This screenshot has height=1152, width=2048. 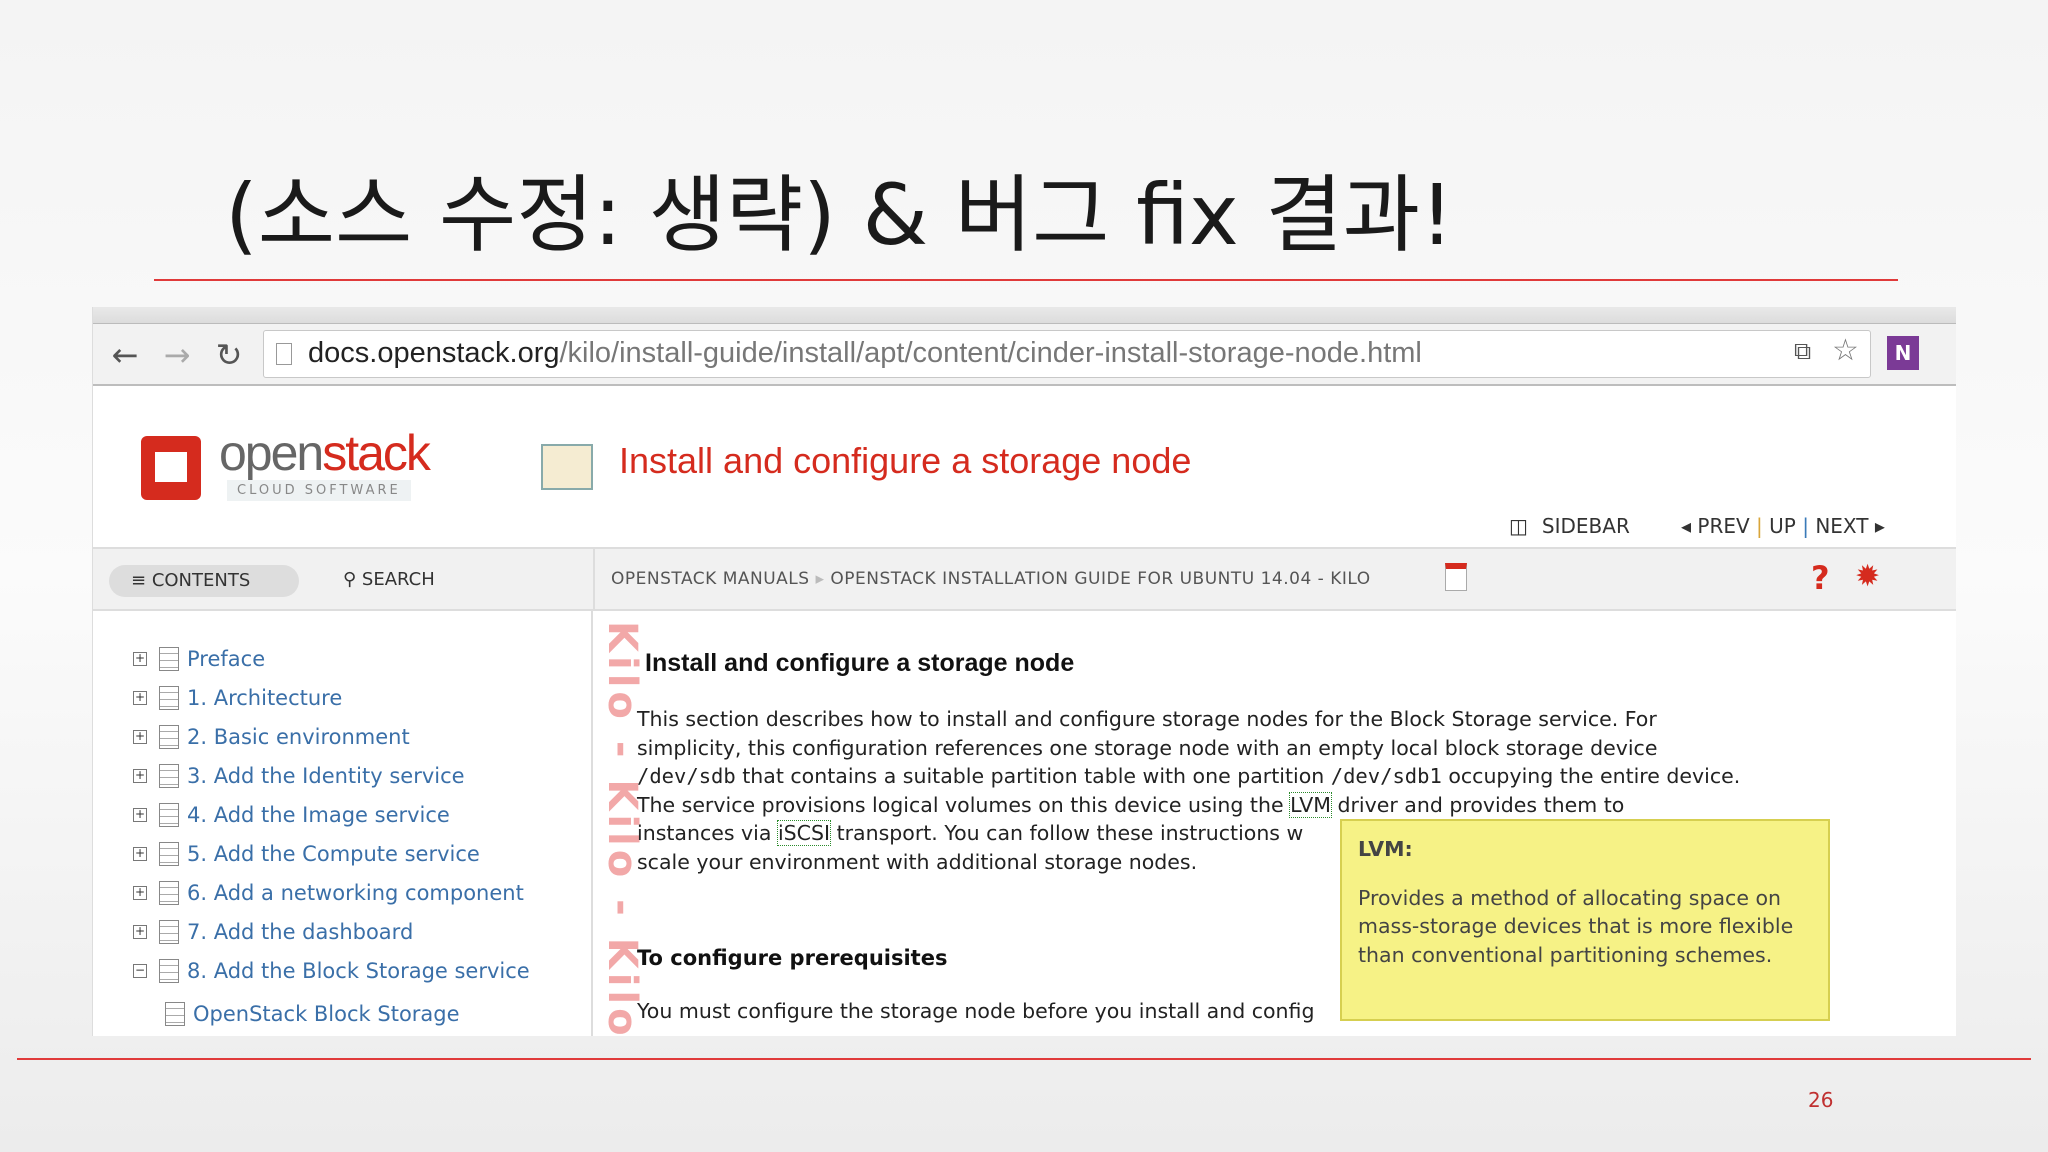 What do you see at coordinates (331, 971) in the screenshot?
I see `toc-item: −8. Add the Block Storage service` at bounding box center [331, 971].